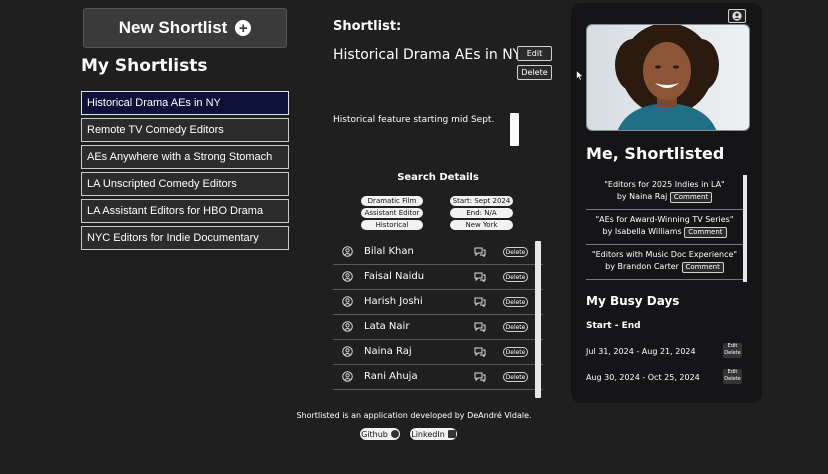 This screenshot has height=474, width=828. I want to click on result-row: Bilal Khan Delete, so click(438, 252).